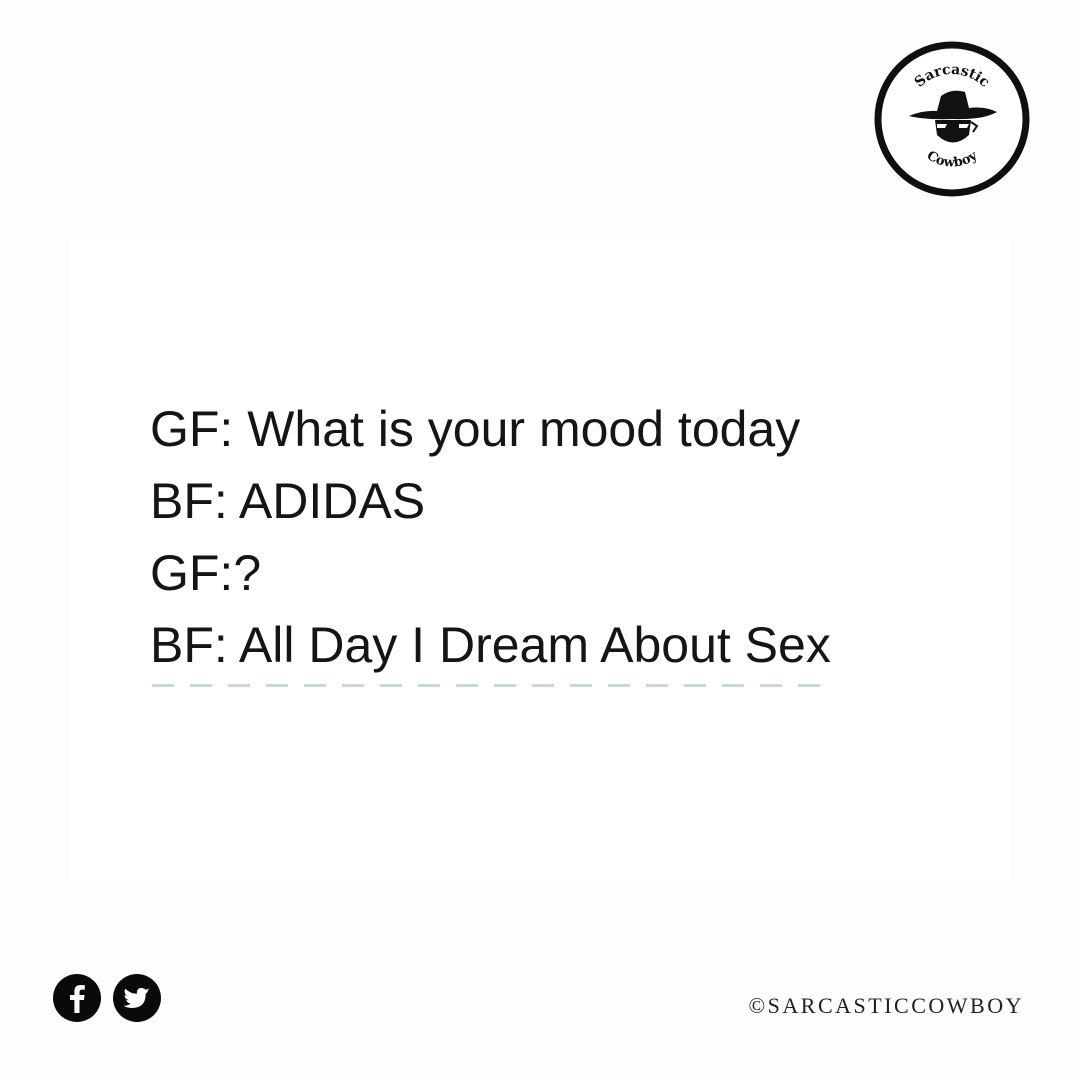 The image size is (1080, 1080). I want to click on post-line-1: GF: What is your mood today, so click(475, 429).